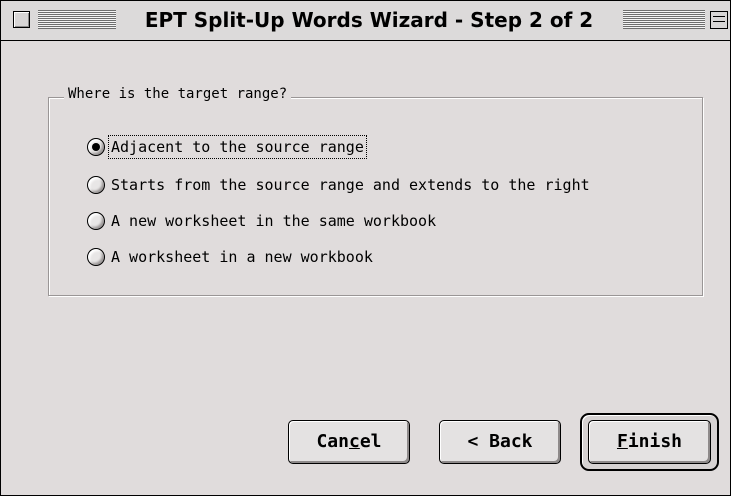 This screenshot has width=731, height=496. I want to click on close-box-icon, so click(21, 19).